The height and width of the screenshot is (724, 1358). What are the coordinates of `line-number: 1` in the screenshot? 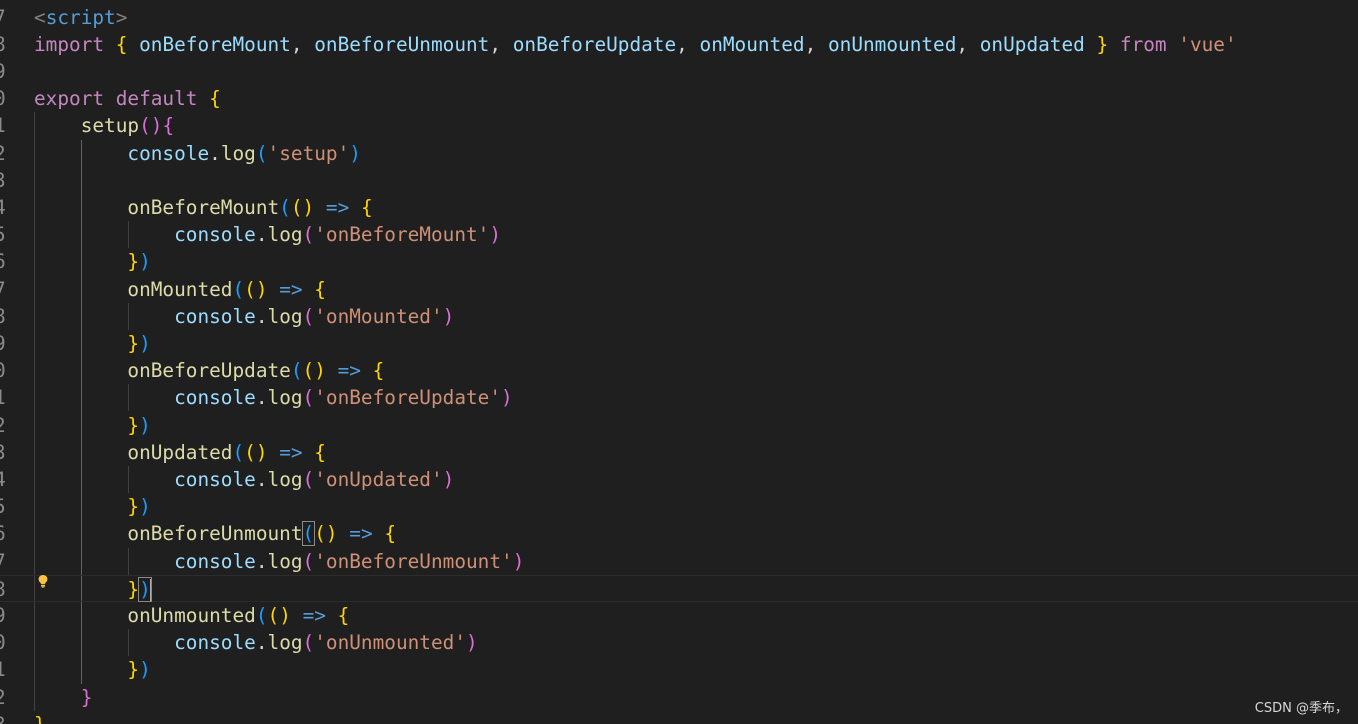 It's located at (7, 397).